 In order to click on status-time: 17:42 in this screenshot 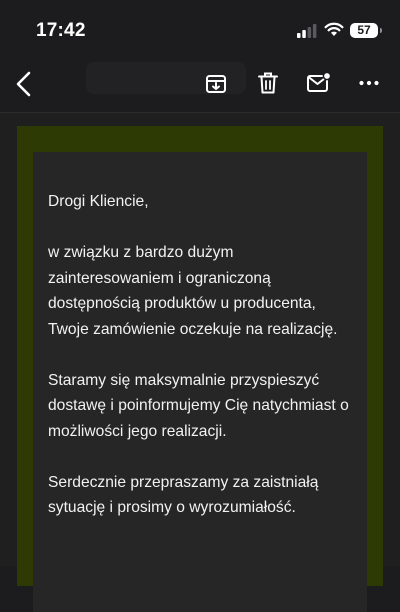, I will do `click(61, 30)`.